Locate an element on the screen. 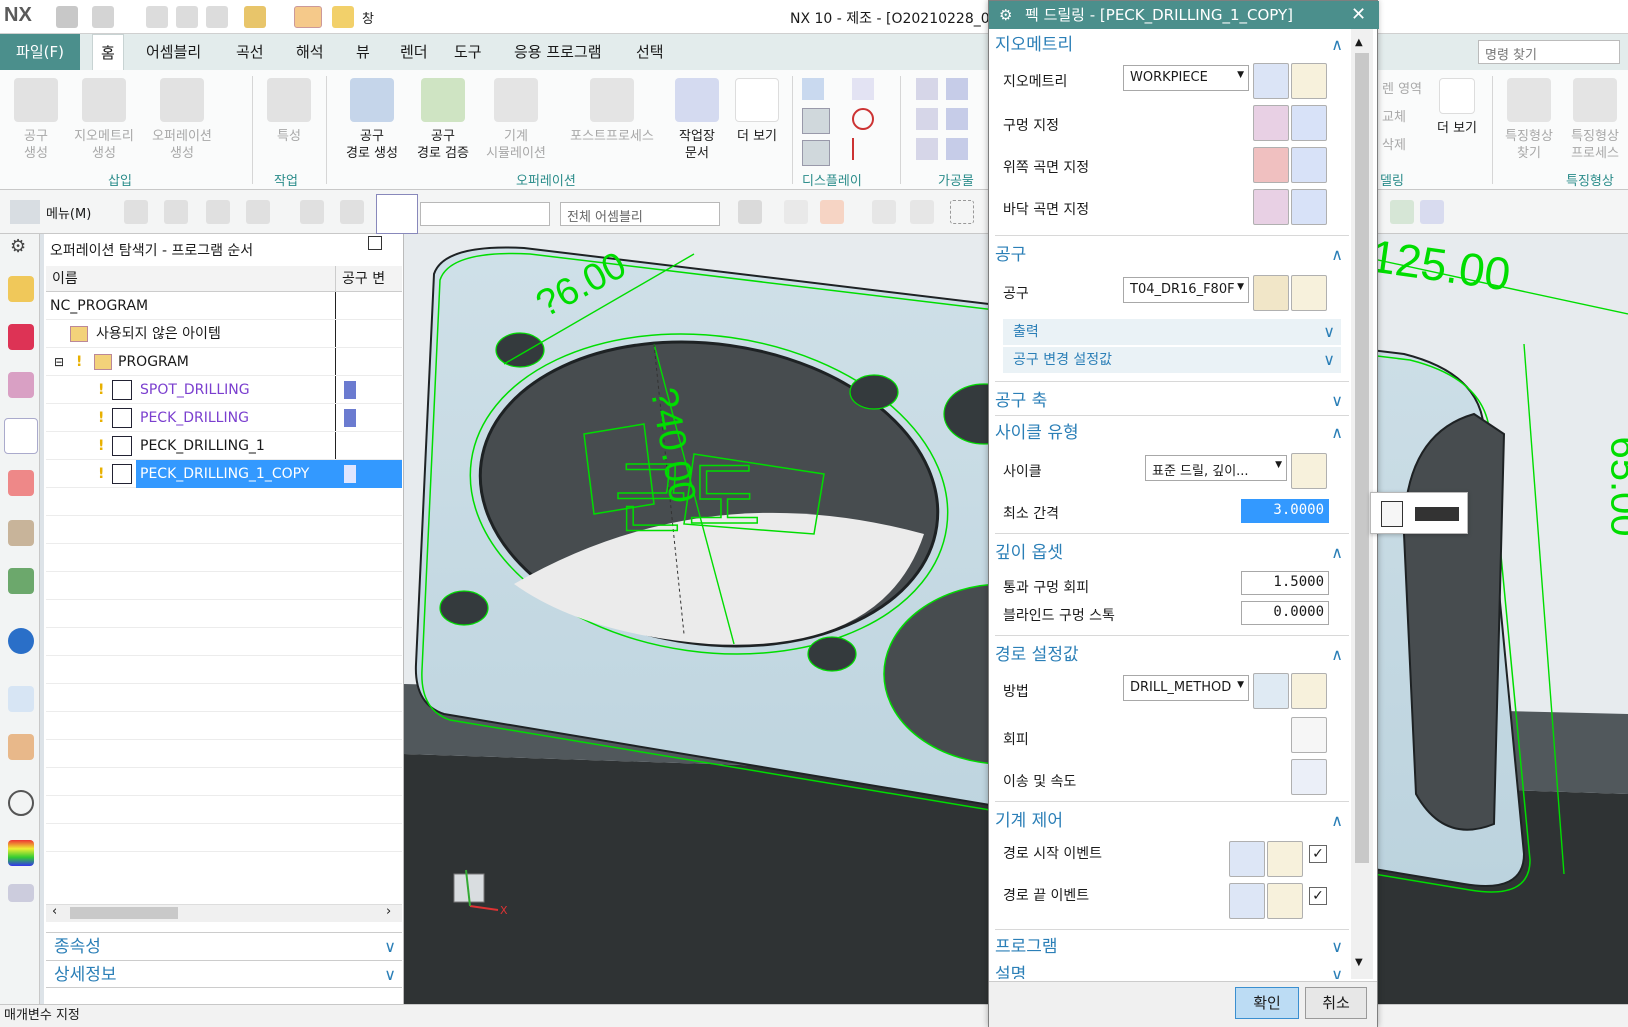  repeat-command-icon is located at coordinates (255, 17).